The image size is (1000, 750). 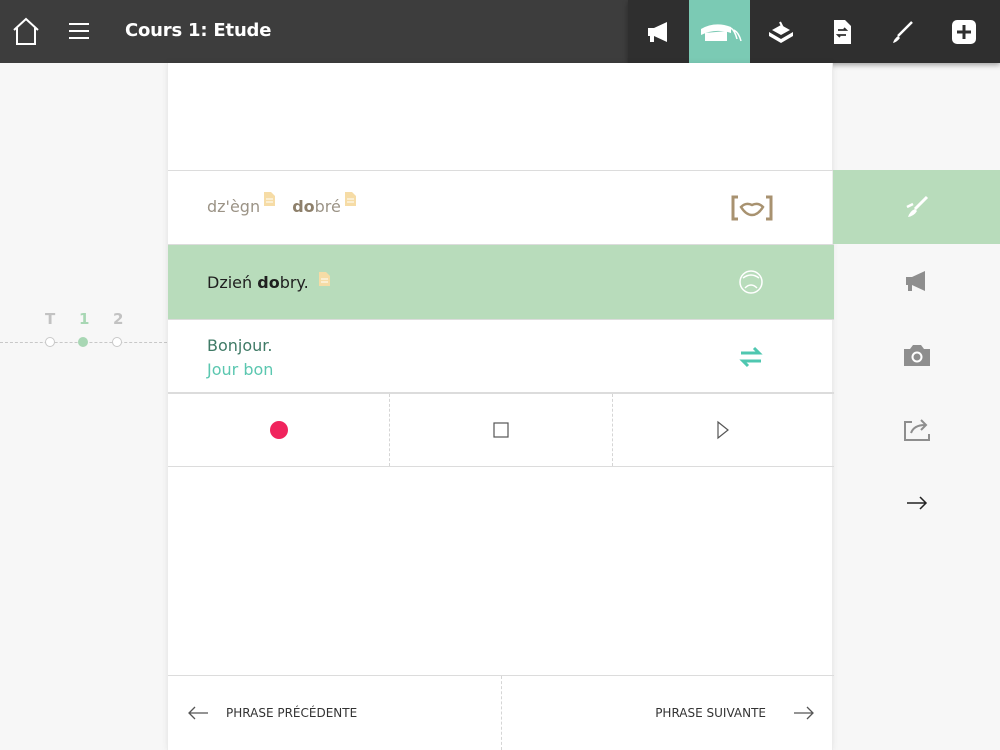 What do you see at coordinates (198, 30) in the screenshot?
I see `page-title: Cours 1: Etude` at bounding box center [198, 30].